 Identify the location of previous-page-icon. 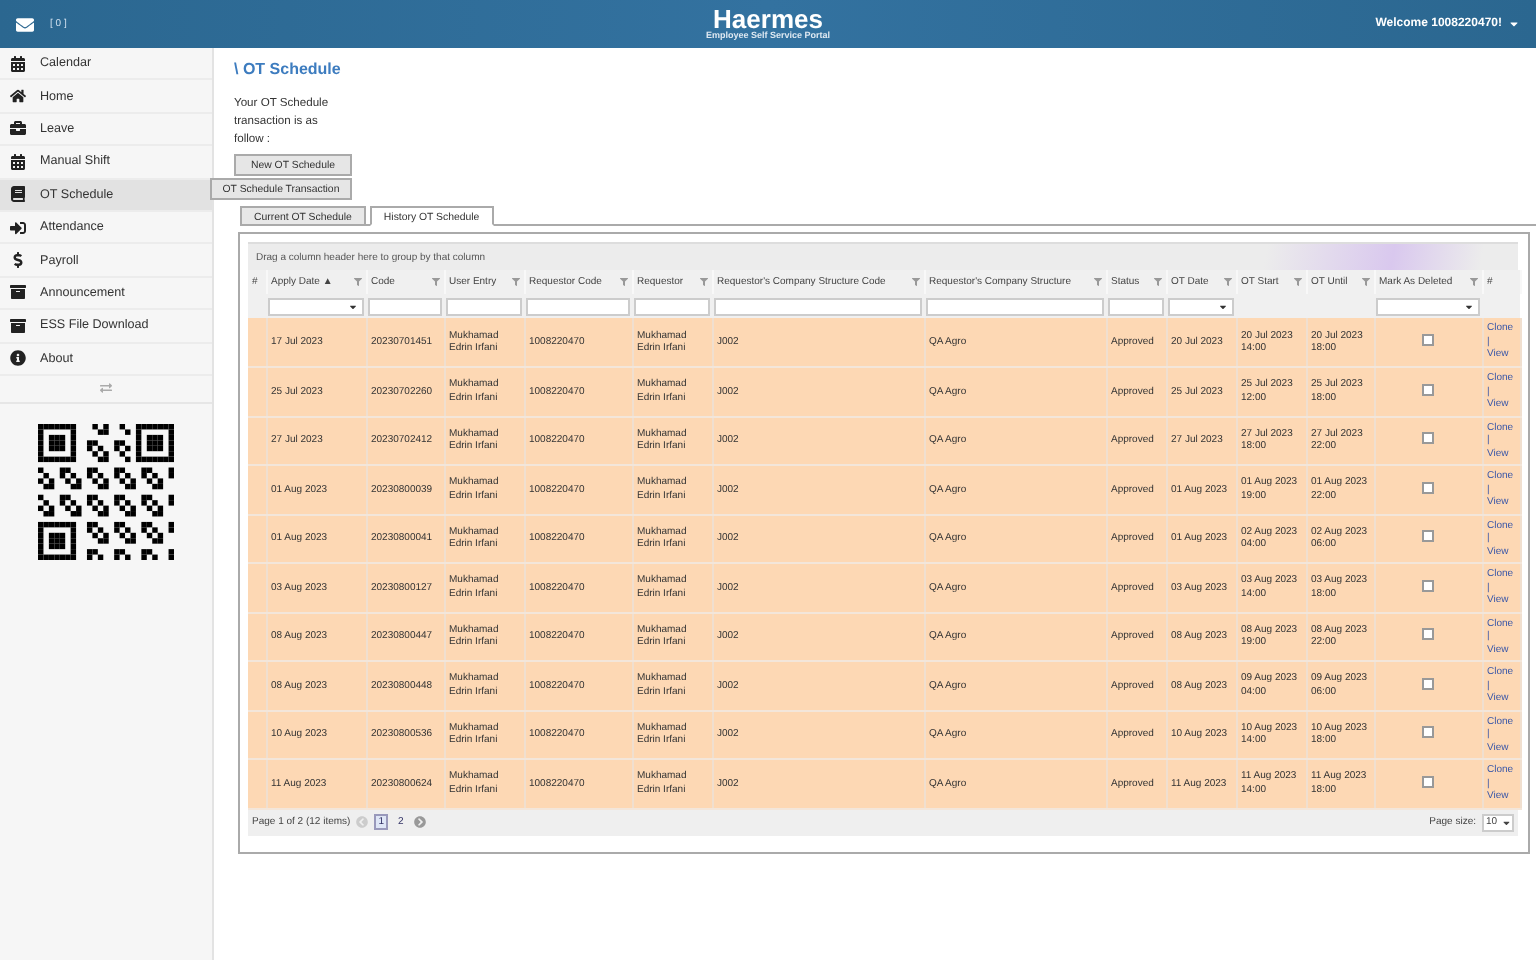
(362, 822).